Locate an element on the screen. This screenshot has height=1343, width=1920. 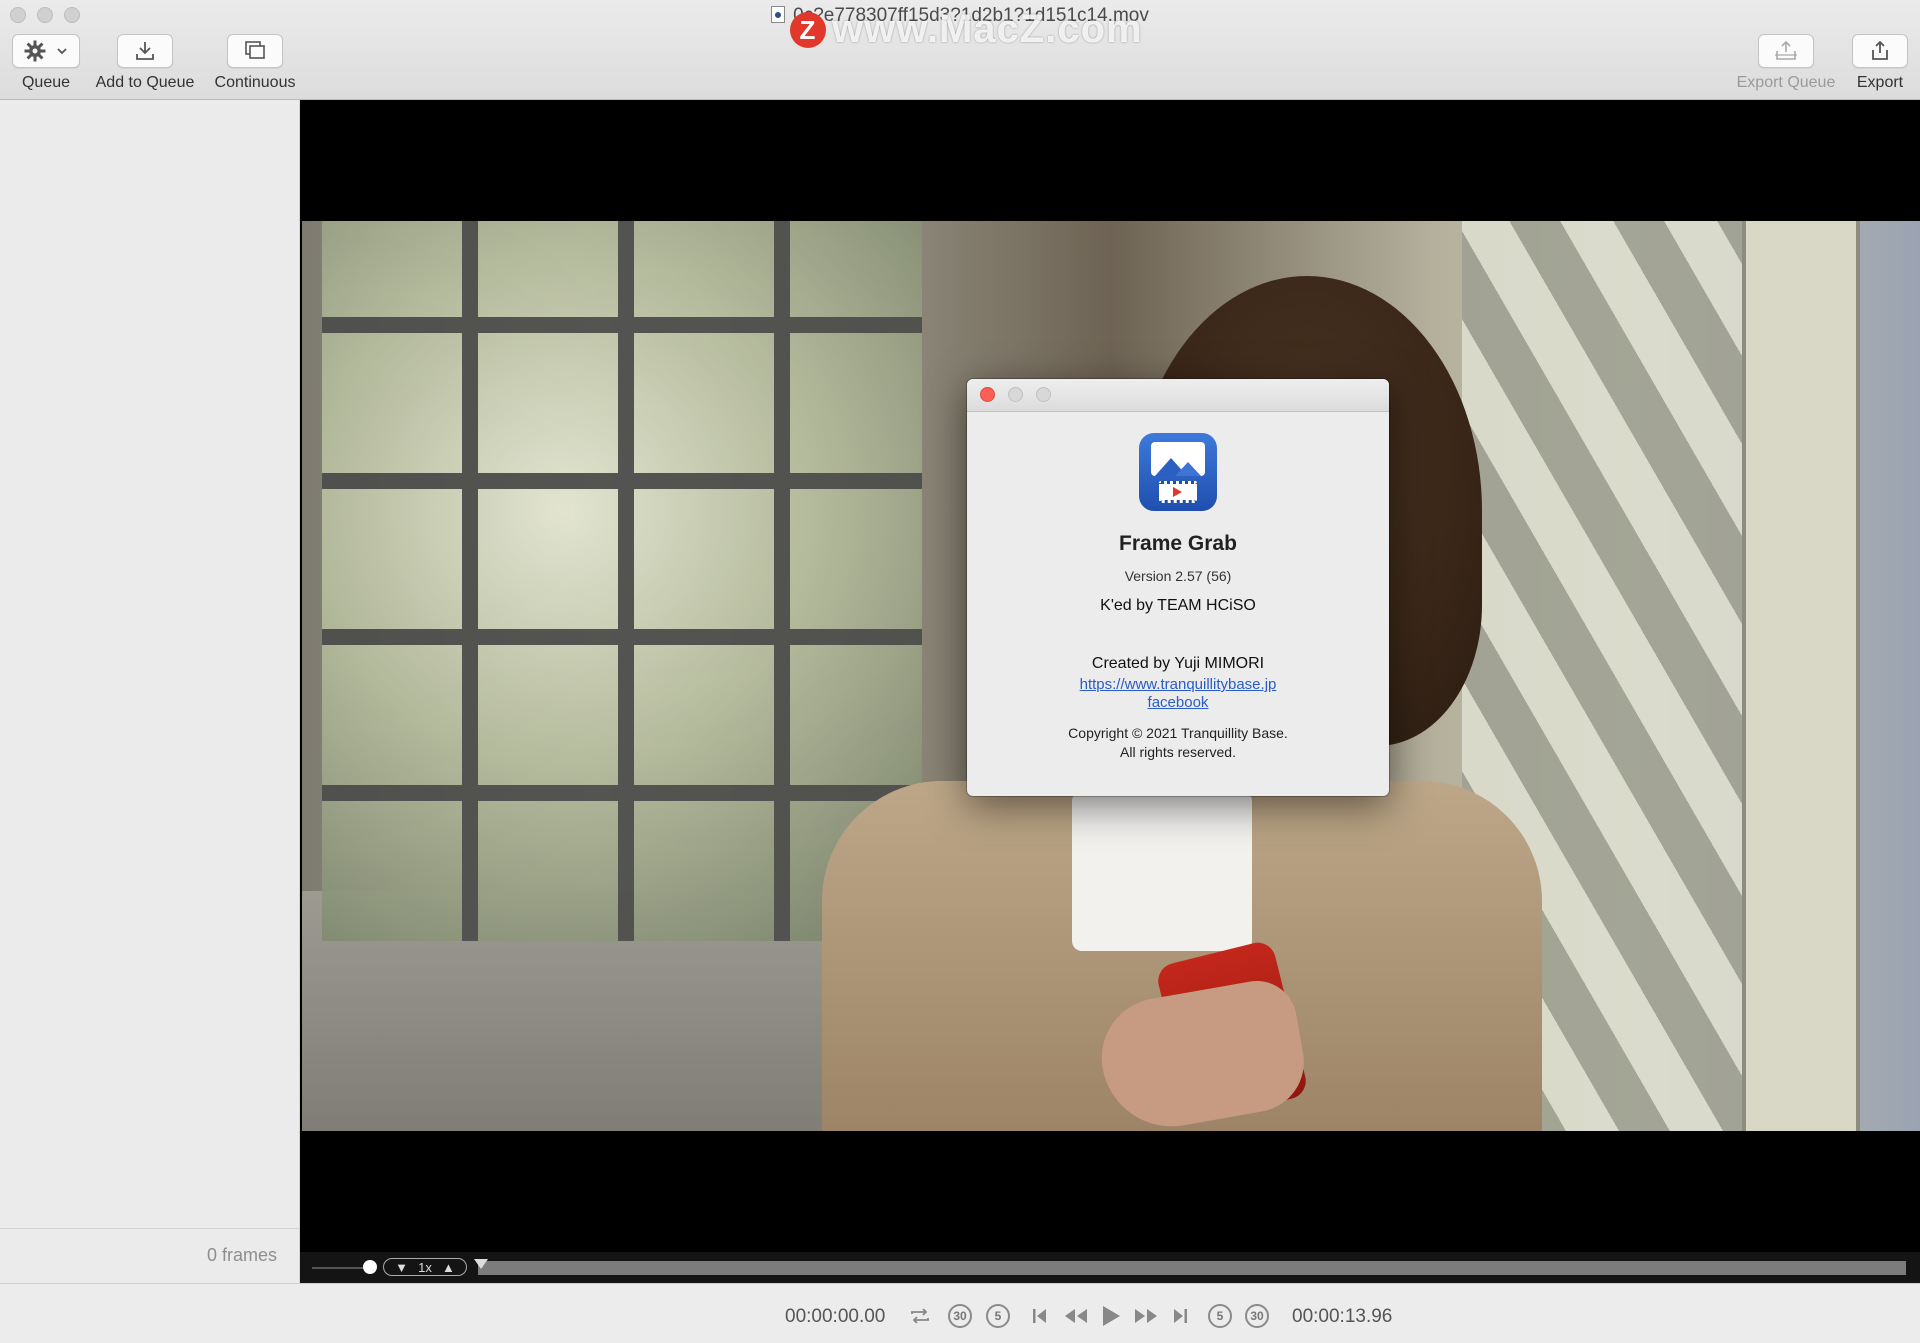
about-dialog-titlebar is located at coordinates (1178, 395).